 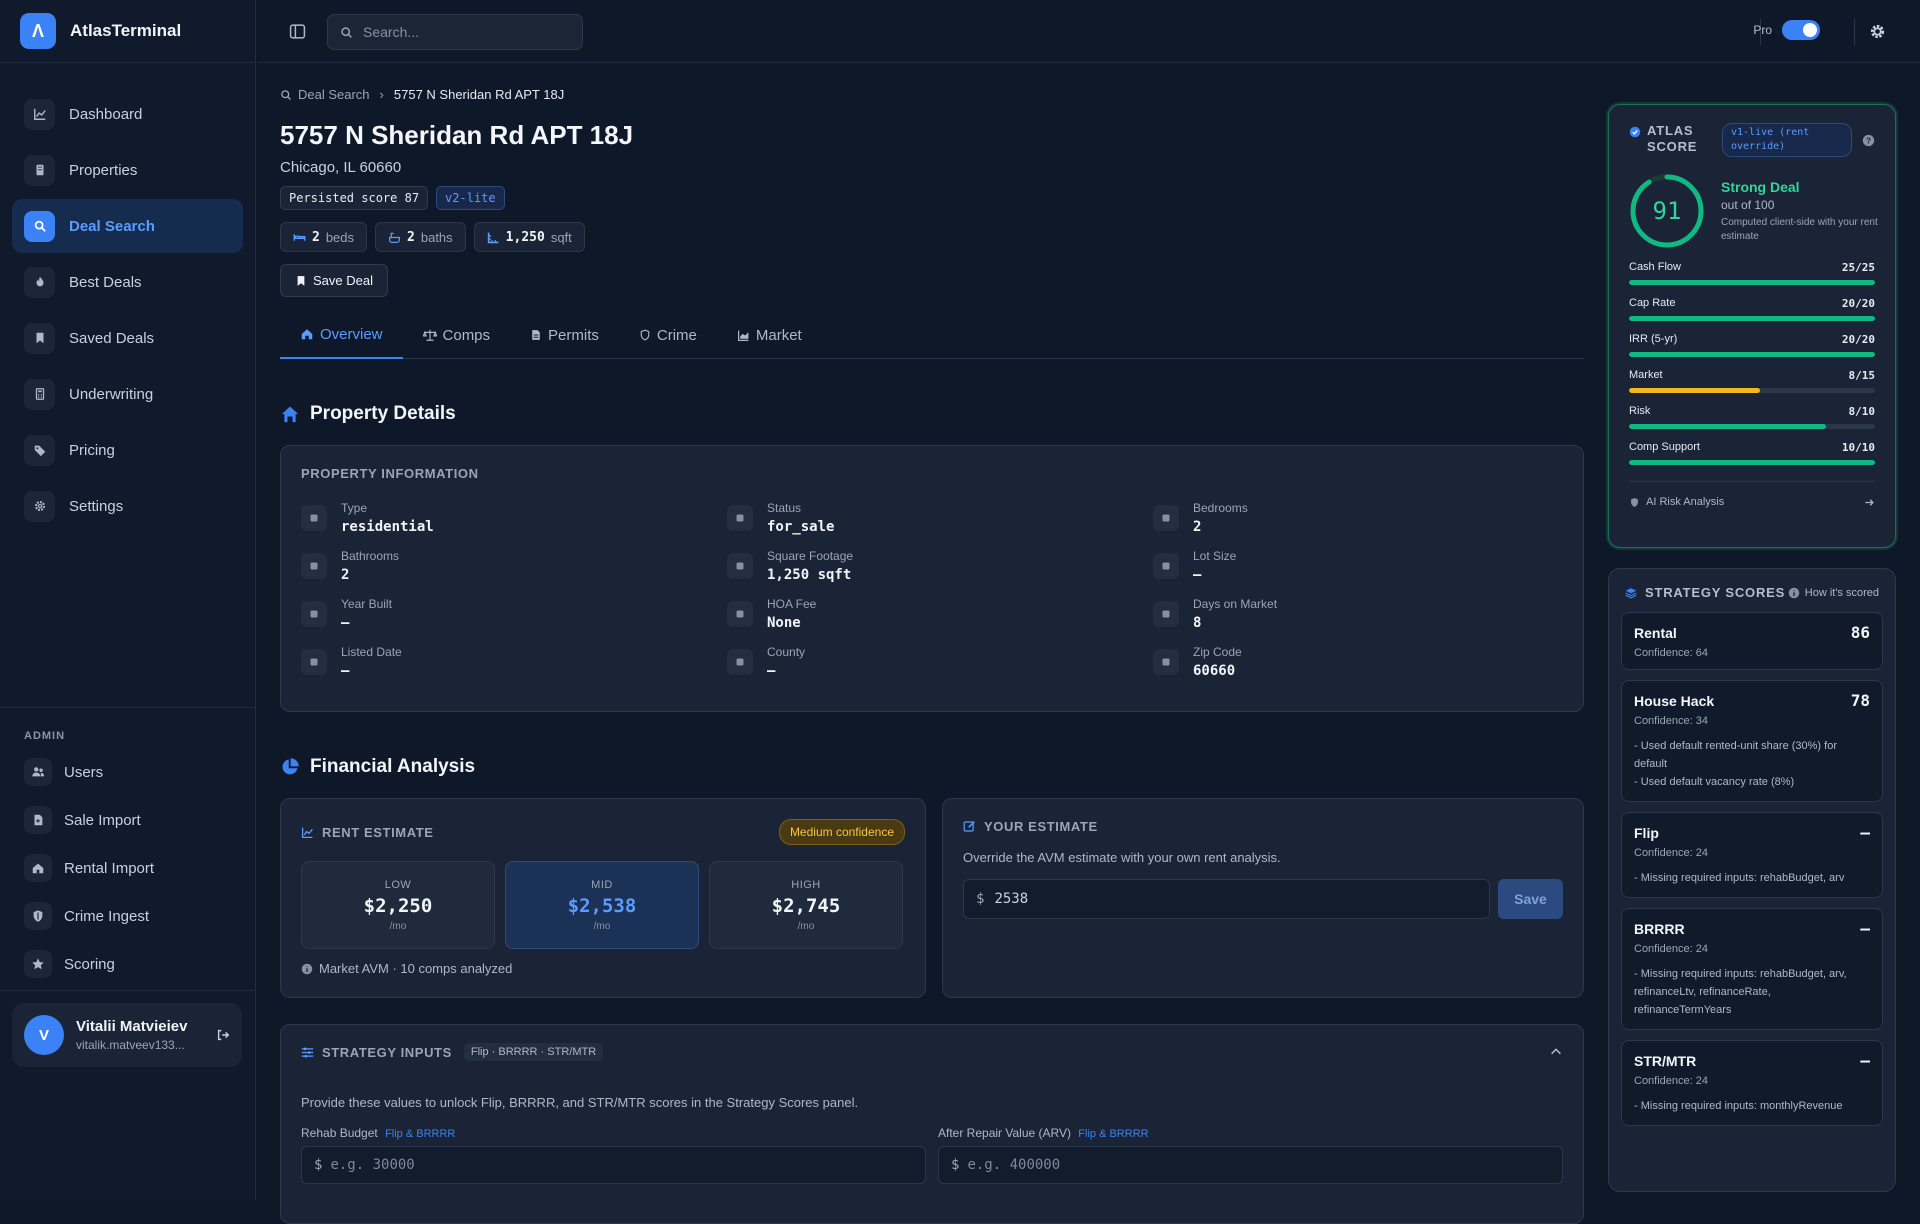 I want to click on nav-label: Deal Search, so click(x=112, y=226).